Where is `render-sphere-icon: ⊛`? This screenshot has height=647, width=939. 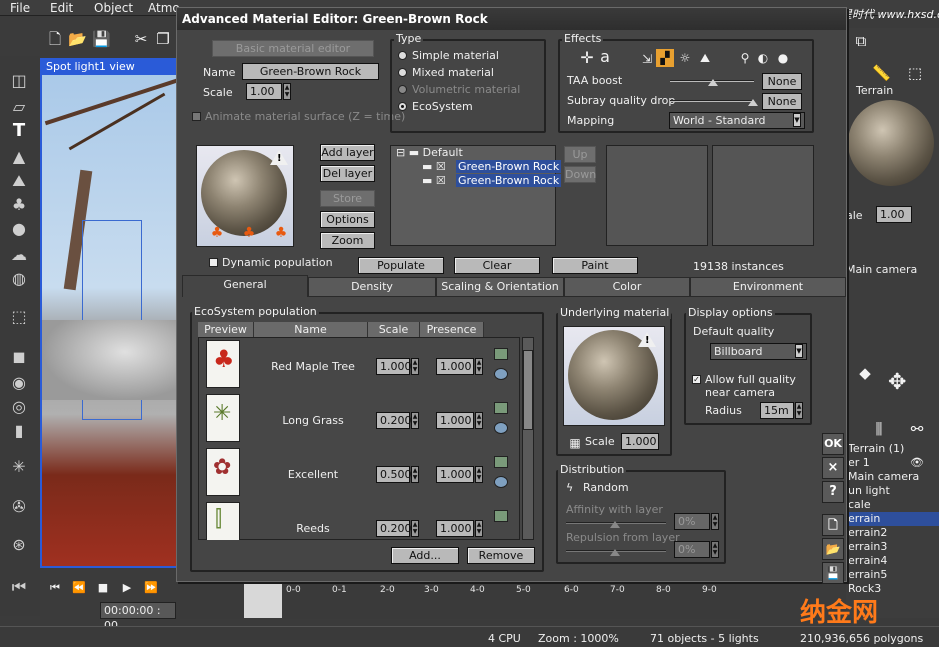 render-sphere-icon: ⊛ is located at coordinates (19, 545).